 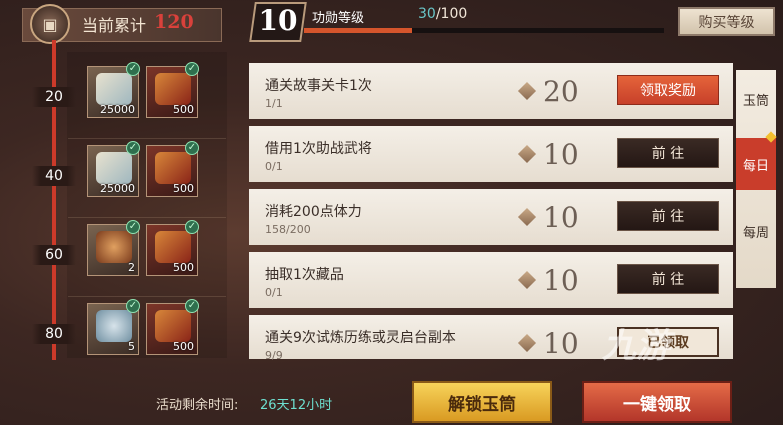 What do you see at coordinates (131, 346) in the screenshot?
I see `reward-quantity: 5` at bounding box center [131, 346].